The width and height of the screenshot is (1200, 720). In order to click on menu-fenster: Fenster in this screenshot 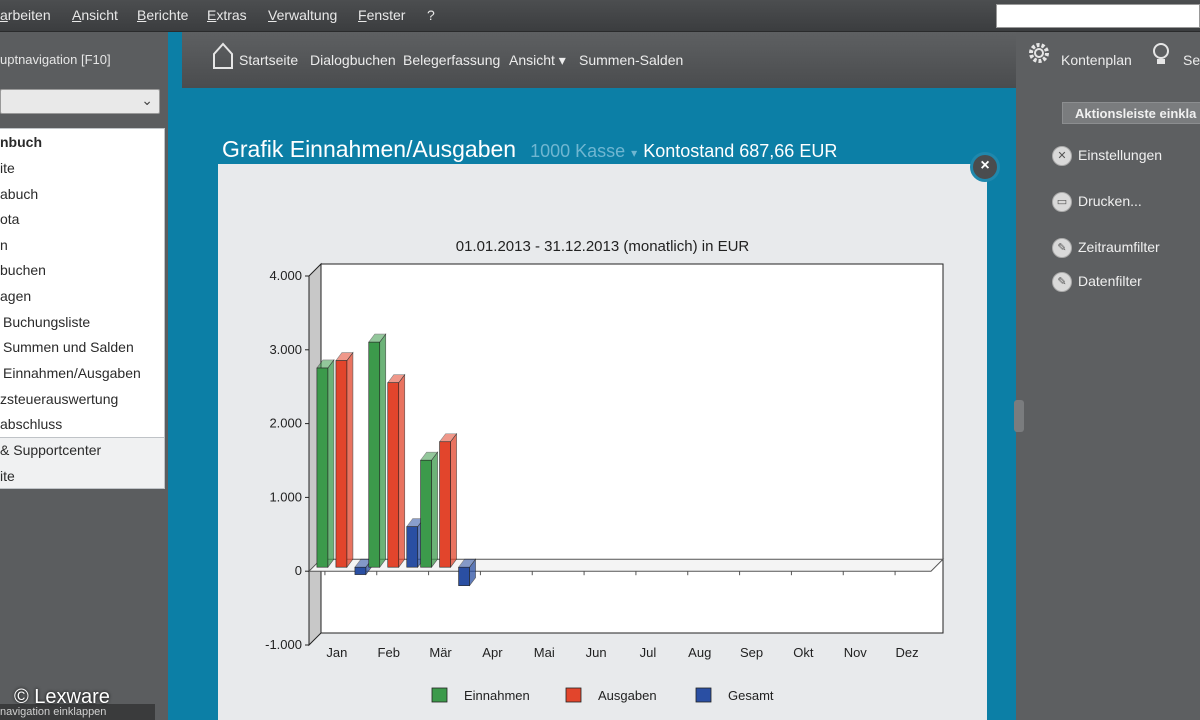, I will do `click(381, 15)`.